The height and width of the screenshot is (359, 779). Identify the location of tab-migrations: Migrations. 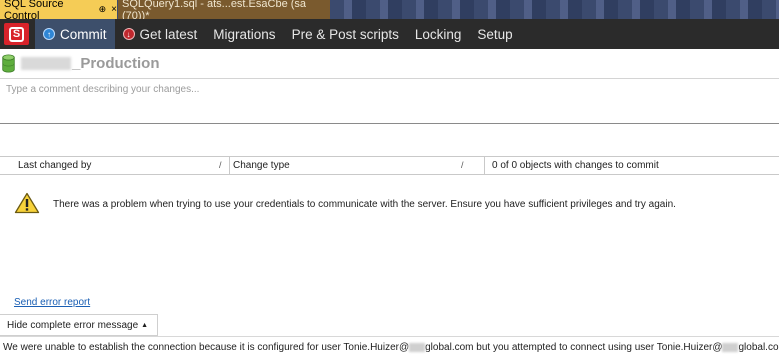
(244, 34).